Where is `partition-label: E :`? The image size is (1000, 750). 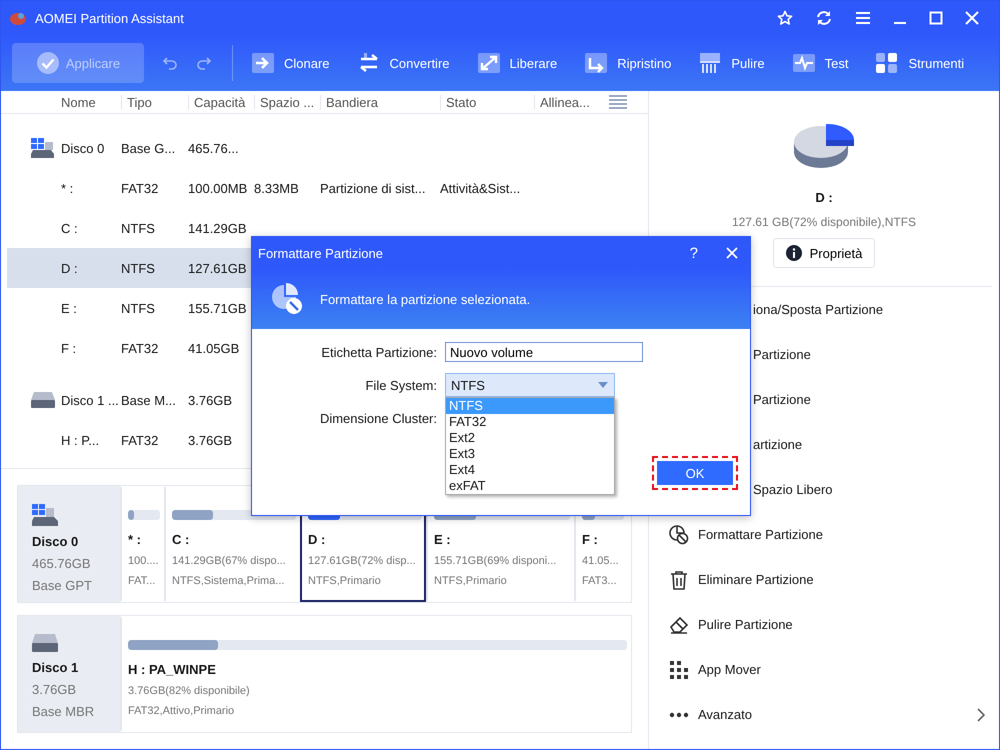 partition-label: E : is located at coordinates (443, 539).